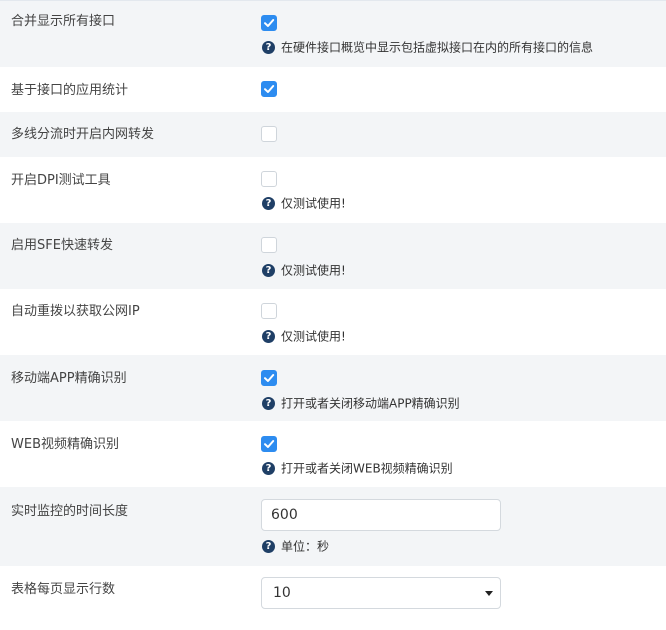 The image size is (666, 630). What do you see at coordinates (69, 378) in the screenshot?
I see `setting-label: 移动端APP精确识别` at bounding box center [69, 378].